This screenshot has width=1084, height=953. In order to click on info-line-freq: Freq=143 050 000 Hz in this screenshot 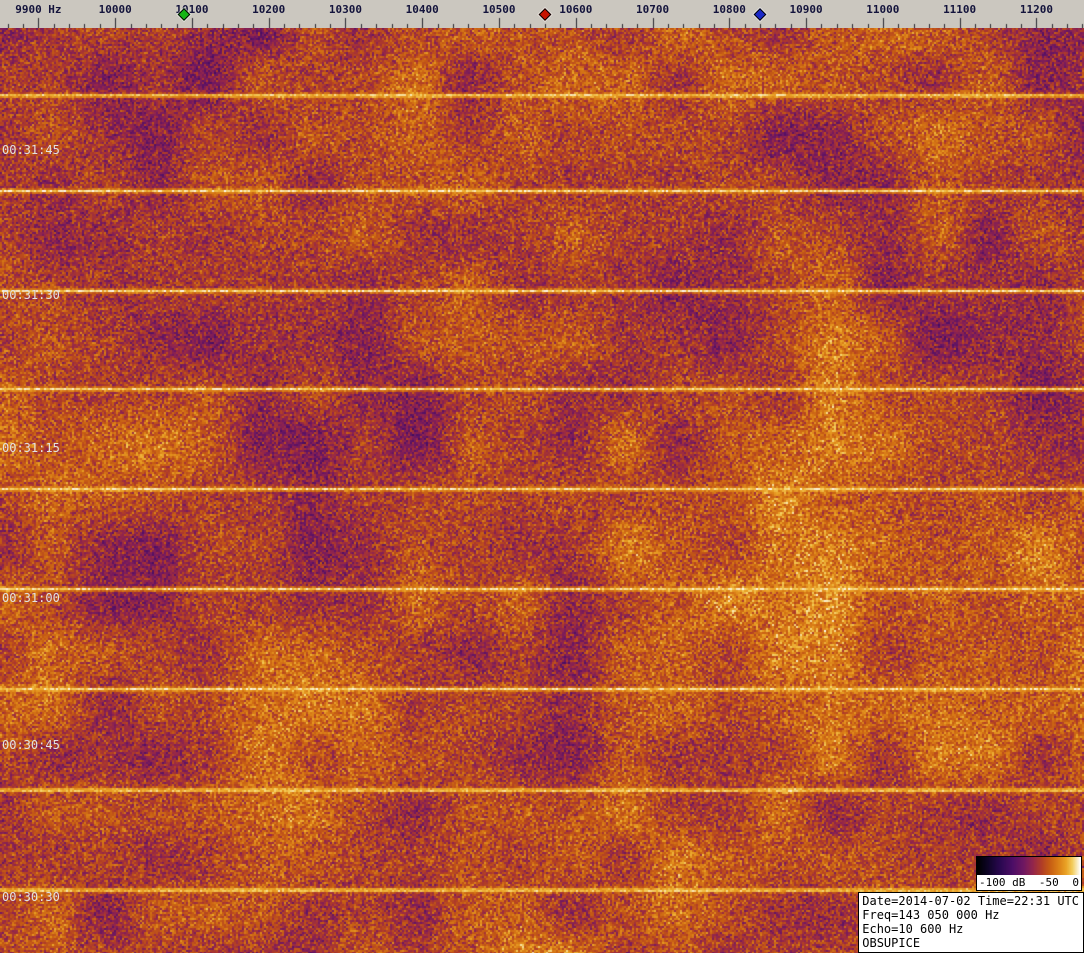, I will do `click(931, 915)`.